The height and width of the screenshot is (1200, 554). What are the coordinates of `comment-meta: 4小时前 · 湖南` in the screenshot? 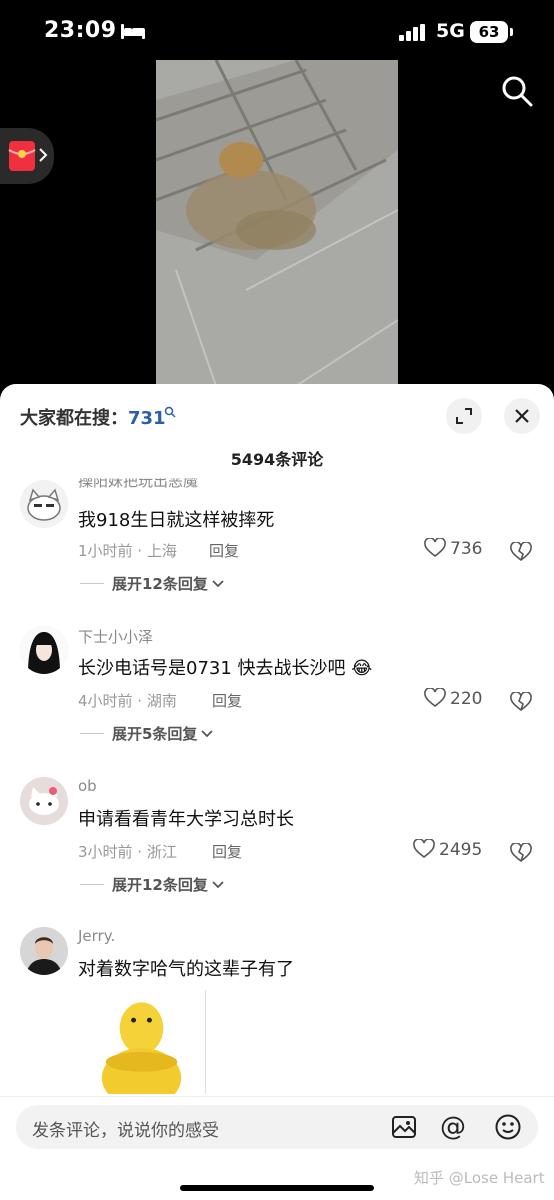 It's located at (127, 701).